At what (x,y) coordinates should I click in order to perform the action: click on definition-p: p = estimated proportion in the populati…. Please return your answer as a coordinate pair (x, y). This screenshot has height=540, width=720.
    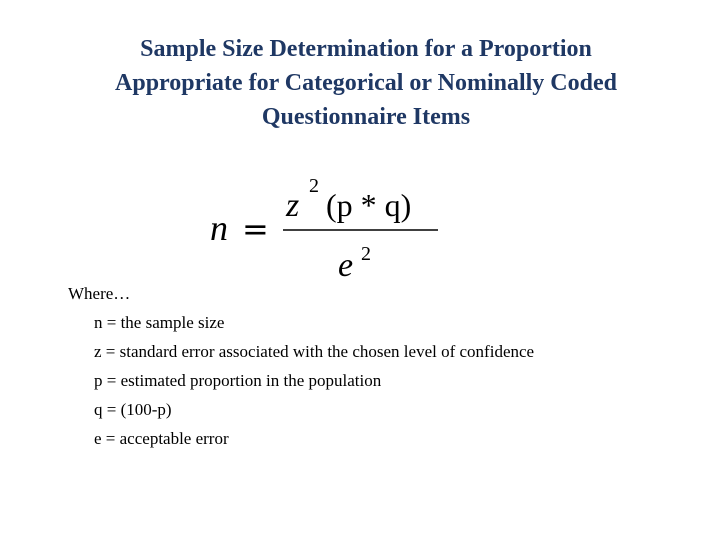
    Looking at the image, I should click on (238, 380).